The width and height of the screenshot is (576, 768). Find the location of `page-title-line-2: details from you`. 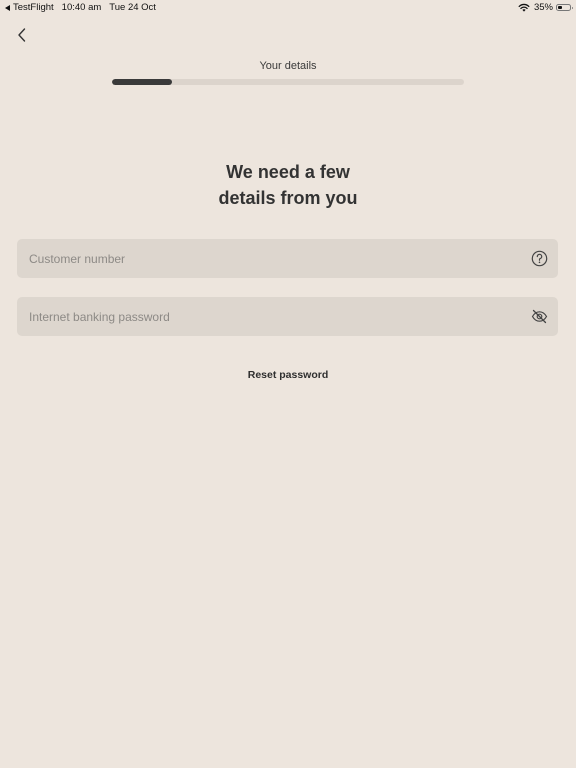

page-title-line-2: details from you is located at coordinates (288, 198).